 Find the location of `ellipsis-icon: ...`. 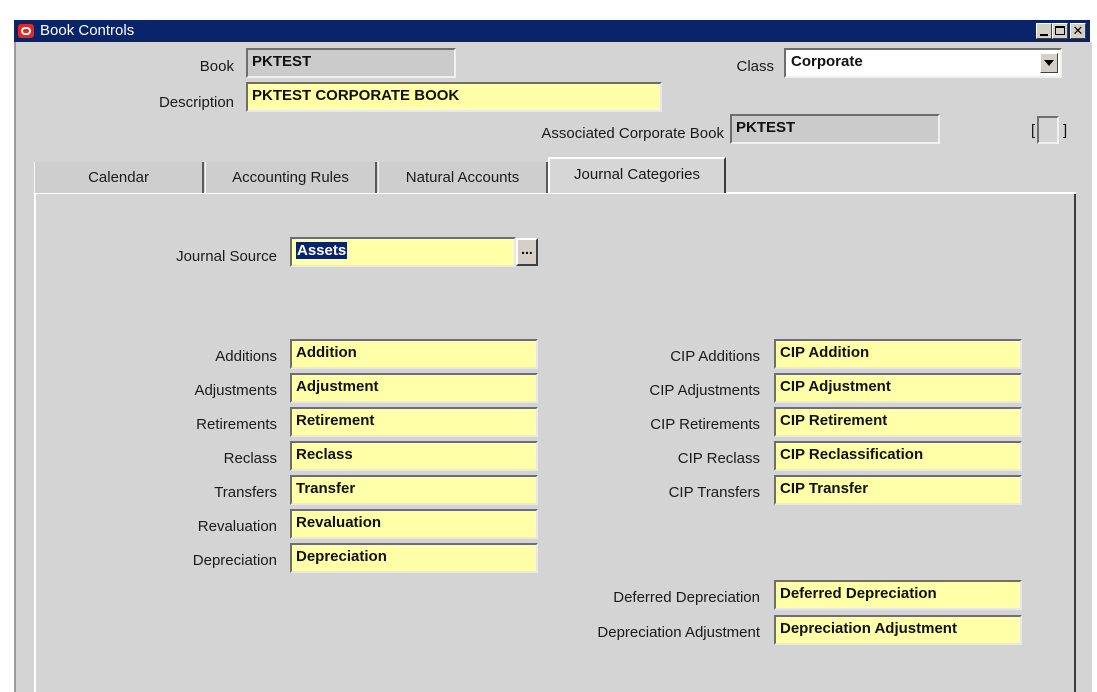

ellipsis-icon: ... is located at coordinates (527, 249).